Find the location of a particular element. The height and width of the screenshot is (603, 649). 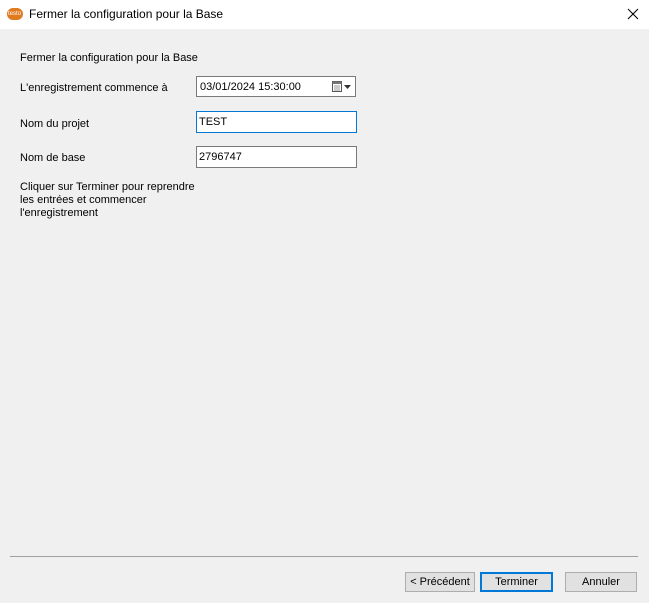

app-icon-text: testo is located at coordinates (15, 14).